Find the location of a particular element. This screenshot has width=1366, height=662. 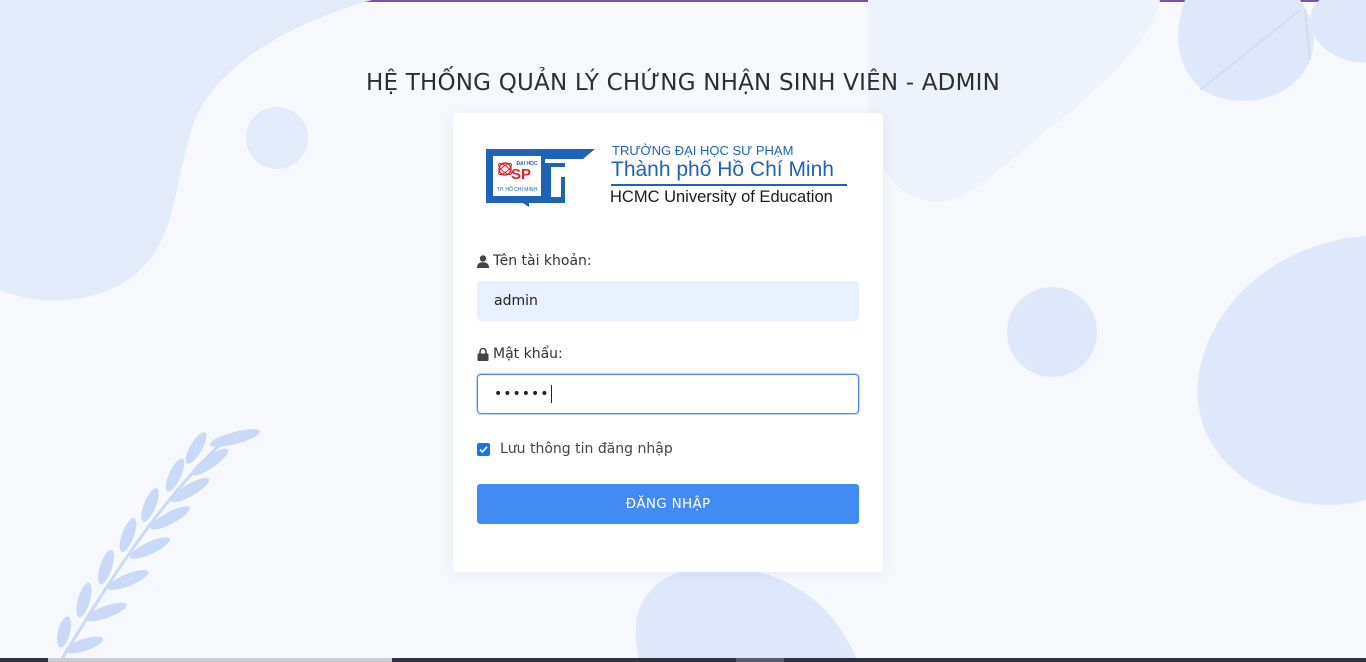

password-label-text: Mật khẩu: is located at coordinates (528, 354).